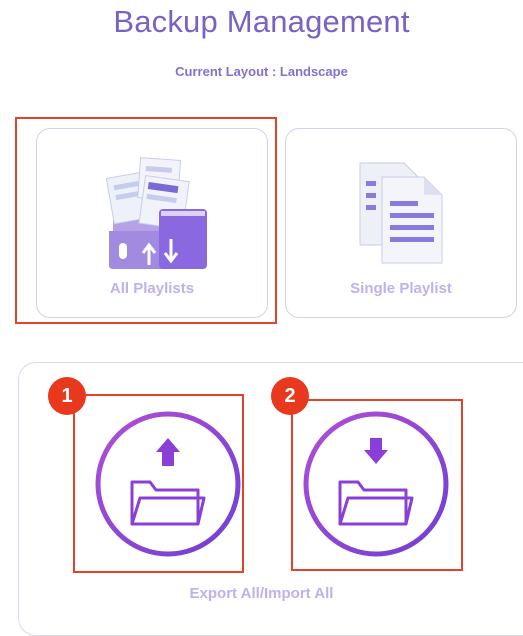 Image resolution: width=523 pixels, height=636 pixels. Describe the element at coordinates (402, 214) in the screenshot. I see `document-icon` at that location.